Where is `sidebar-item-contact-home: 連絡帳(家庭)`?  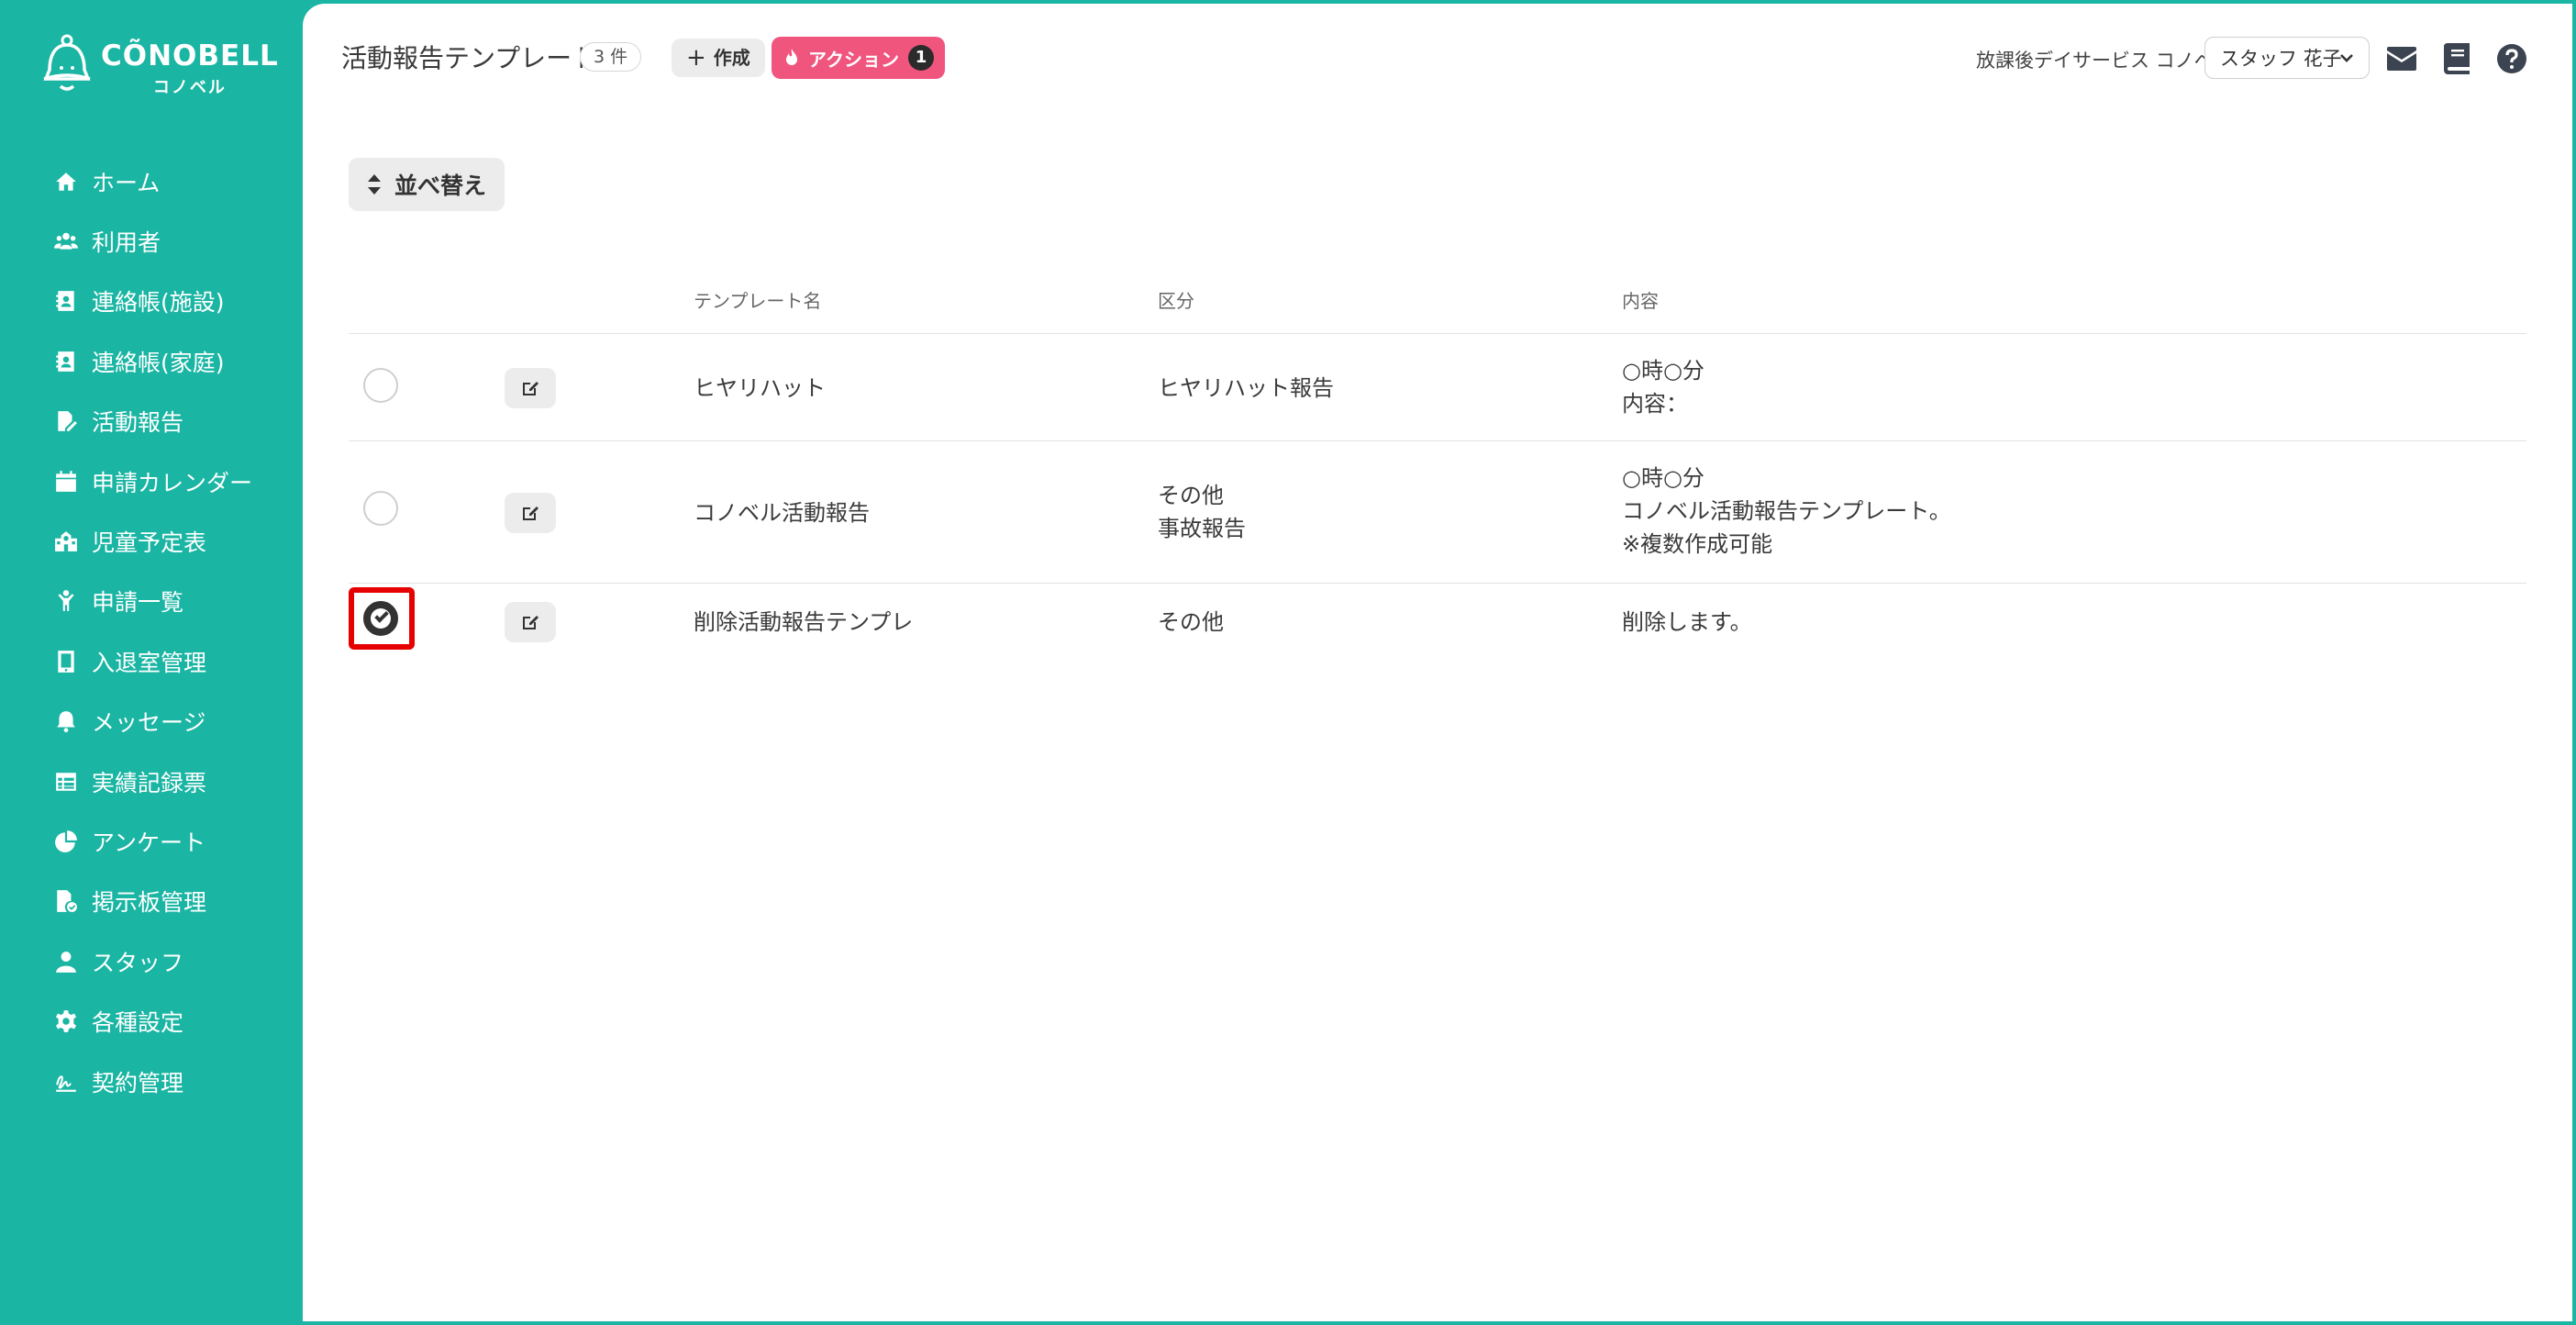
sidebar-item-contact-home: 連絡帳(家庭) is located at coordinates (177, 361).